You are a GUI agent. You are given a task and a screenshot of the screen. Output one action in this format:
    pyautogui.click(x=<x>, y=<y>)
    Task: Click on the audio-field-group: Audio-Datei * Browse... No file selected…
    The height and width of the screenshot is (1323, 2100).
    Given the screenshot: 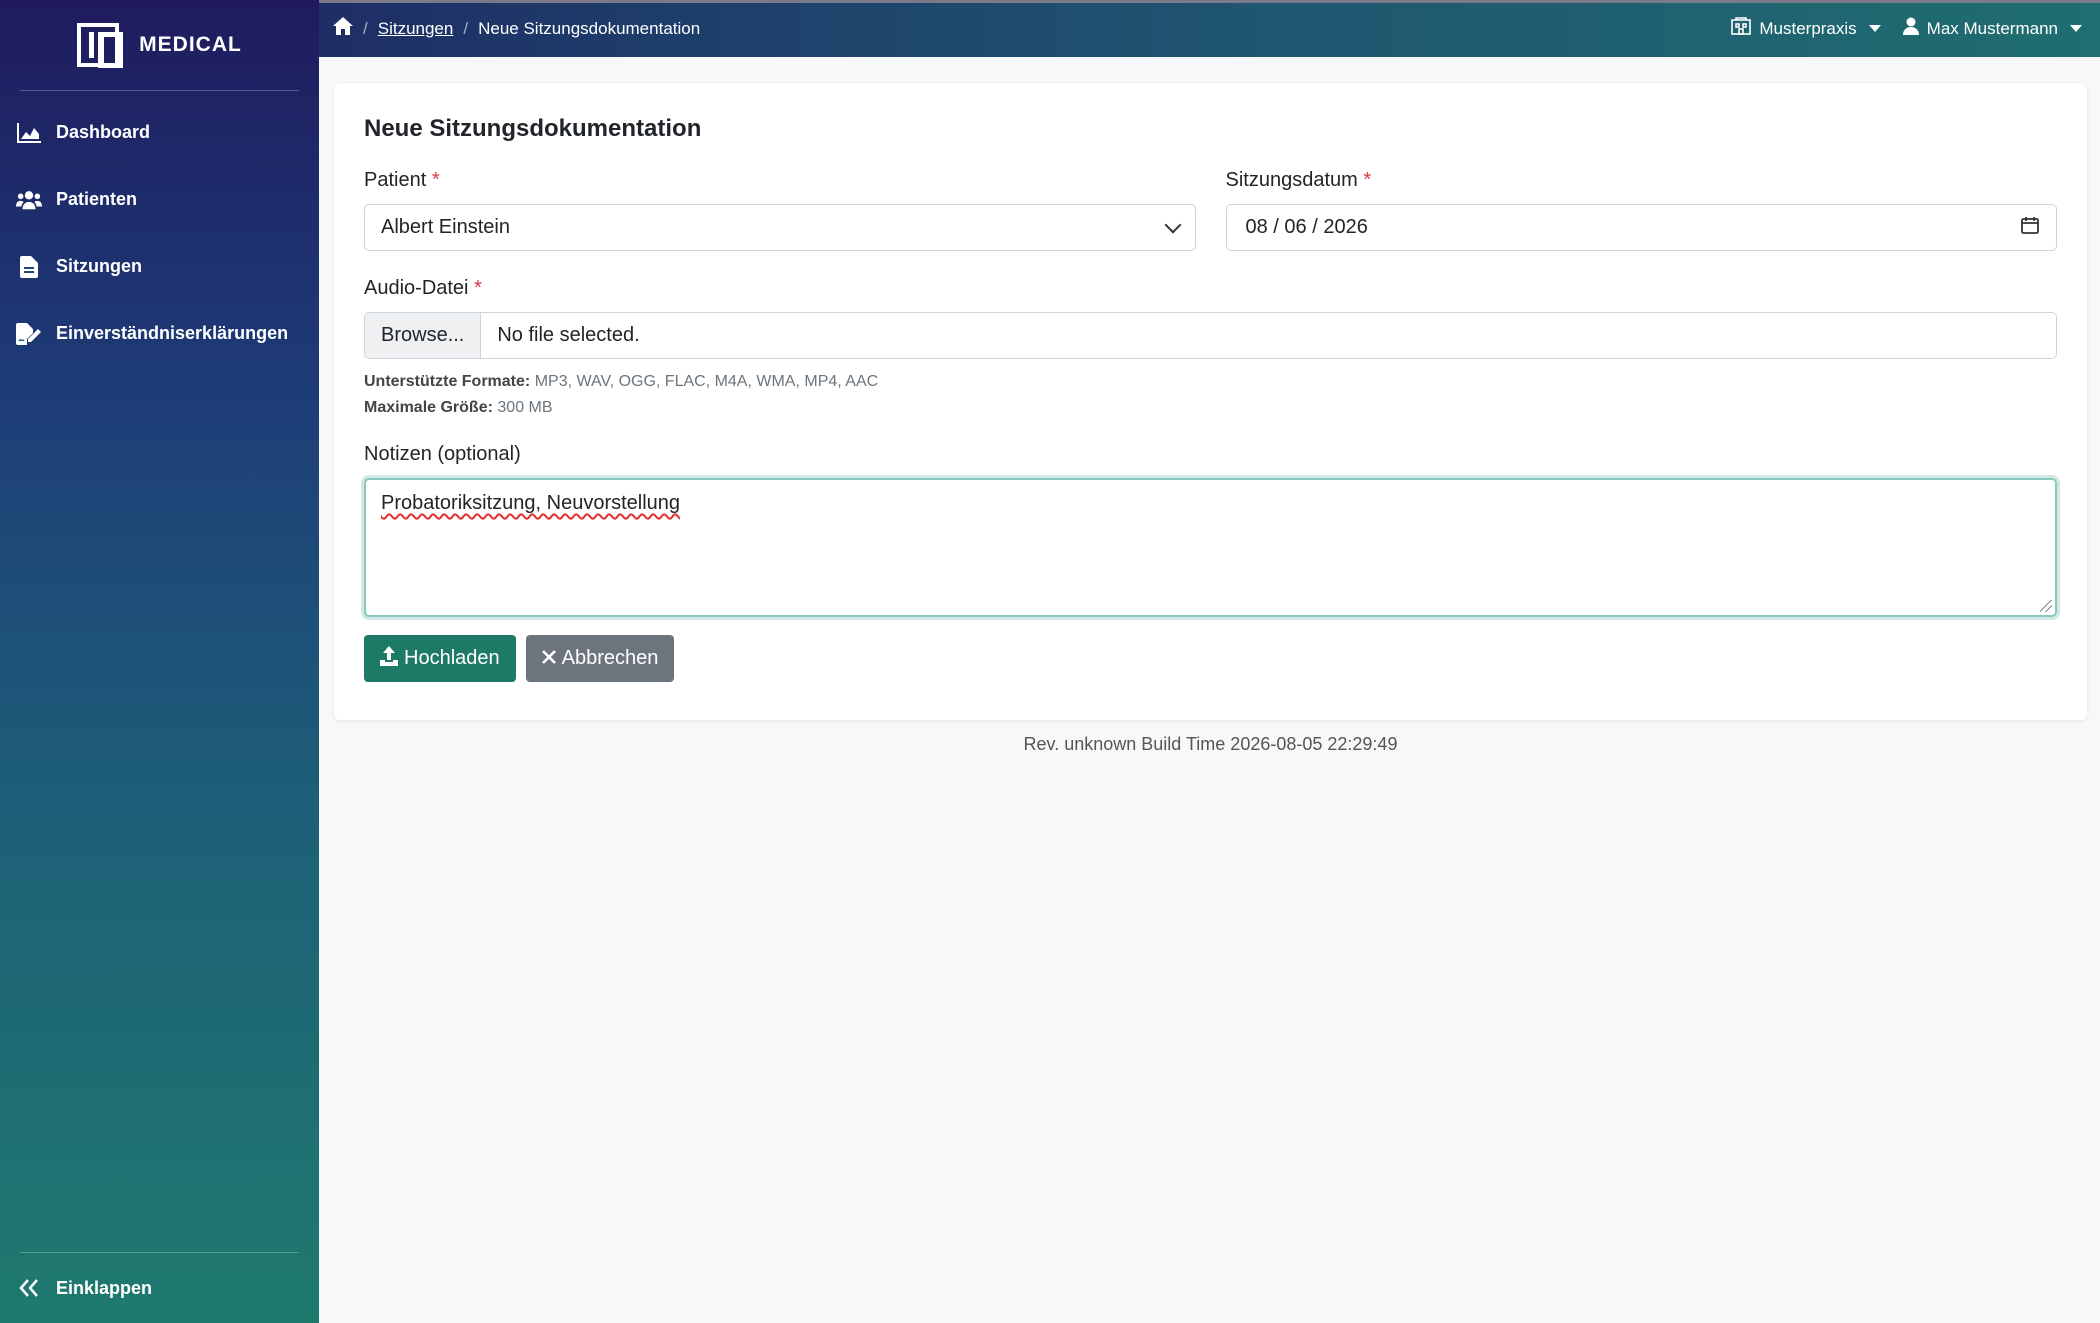 What is the action you would take?
    pyautogui.click(x=1210, y=349)
    